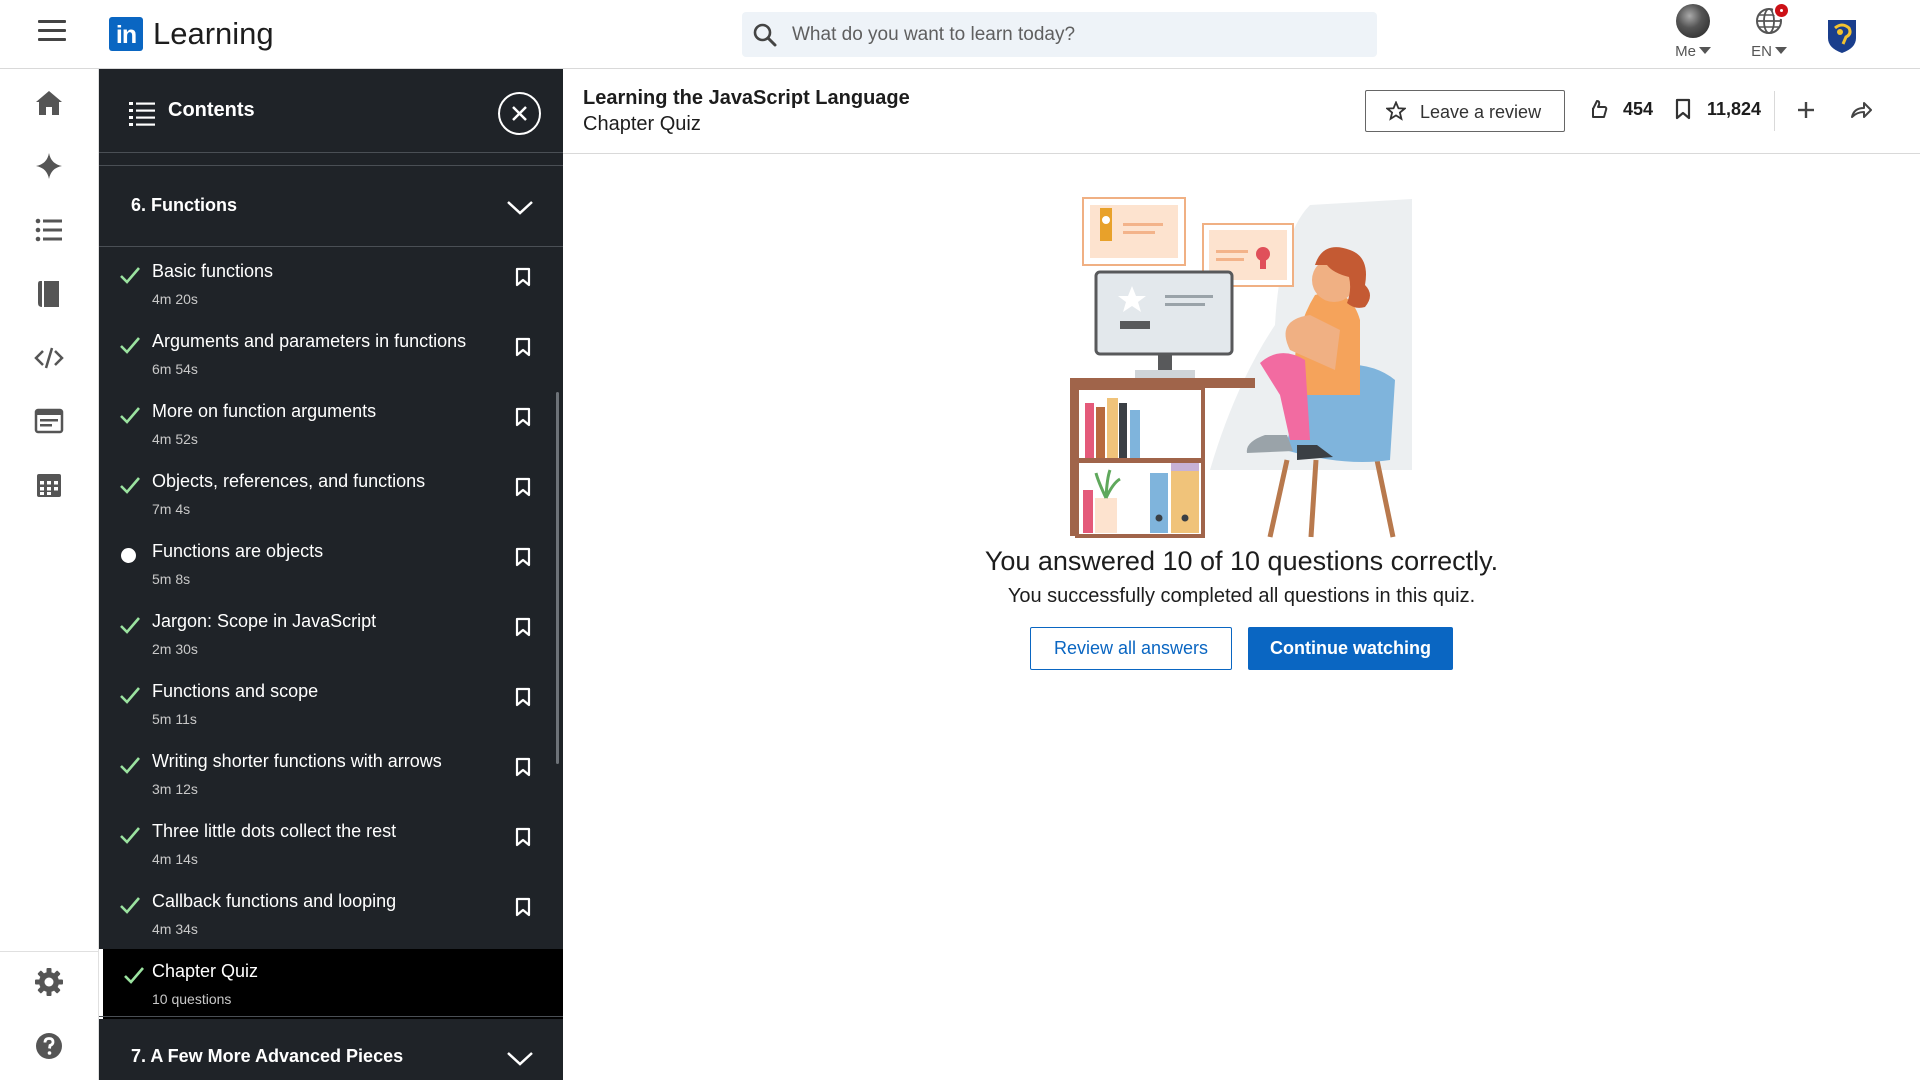 This screenshot has height=1080, width=1920. Describe the element at coordinates (1806, 110) in the screenshot. I see `add-icon` at that location.